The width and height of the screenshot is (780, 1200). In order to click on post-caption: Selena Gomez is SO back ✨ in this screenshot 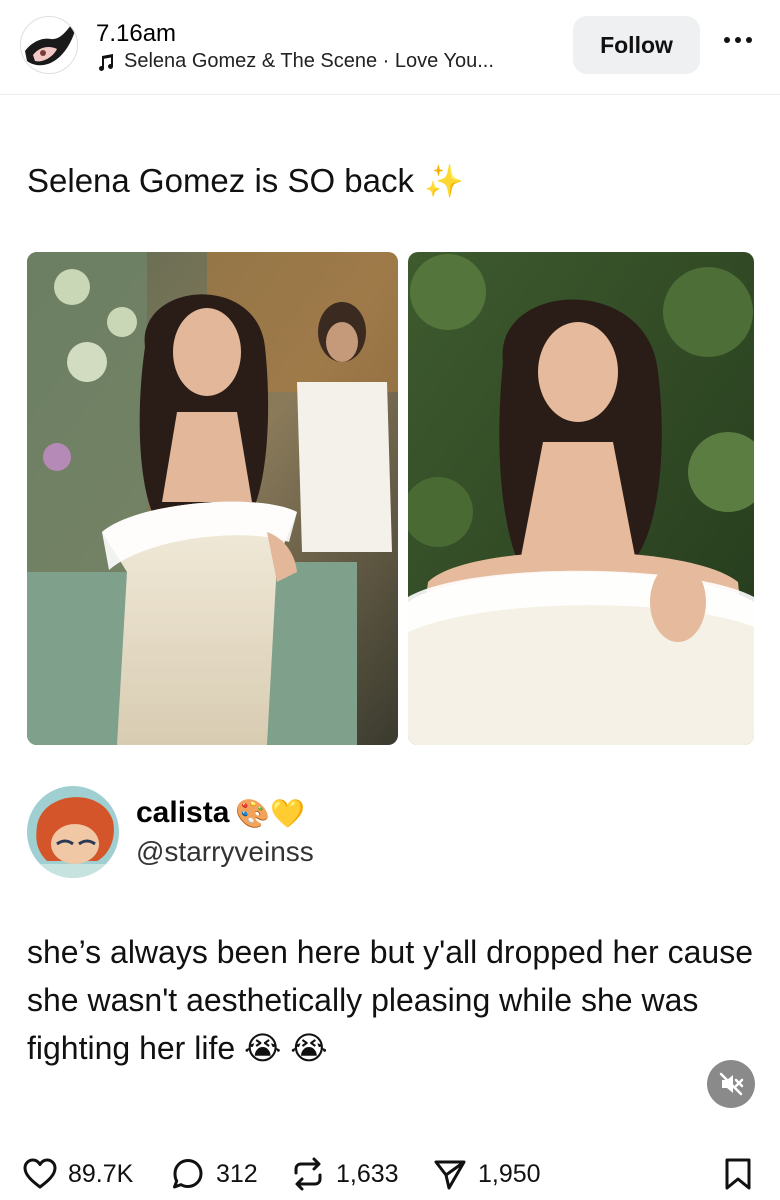, I will do `click(245, 181)`.